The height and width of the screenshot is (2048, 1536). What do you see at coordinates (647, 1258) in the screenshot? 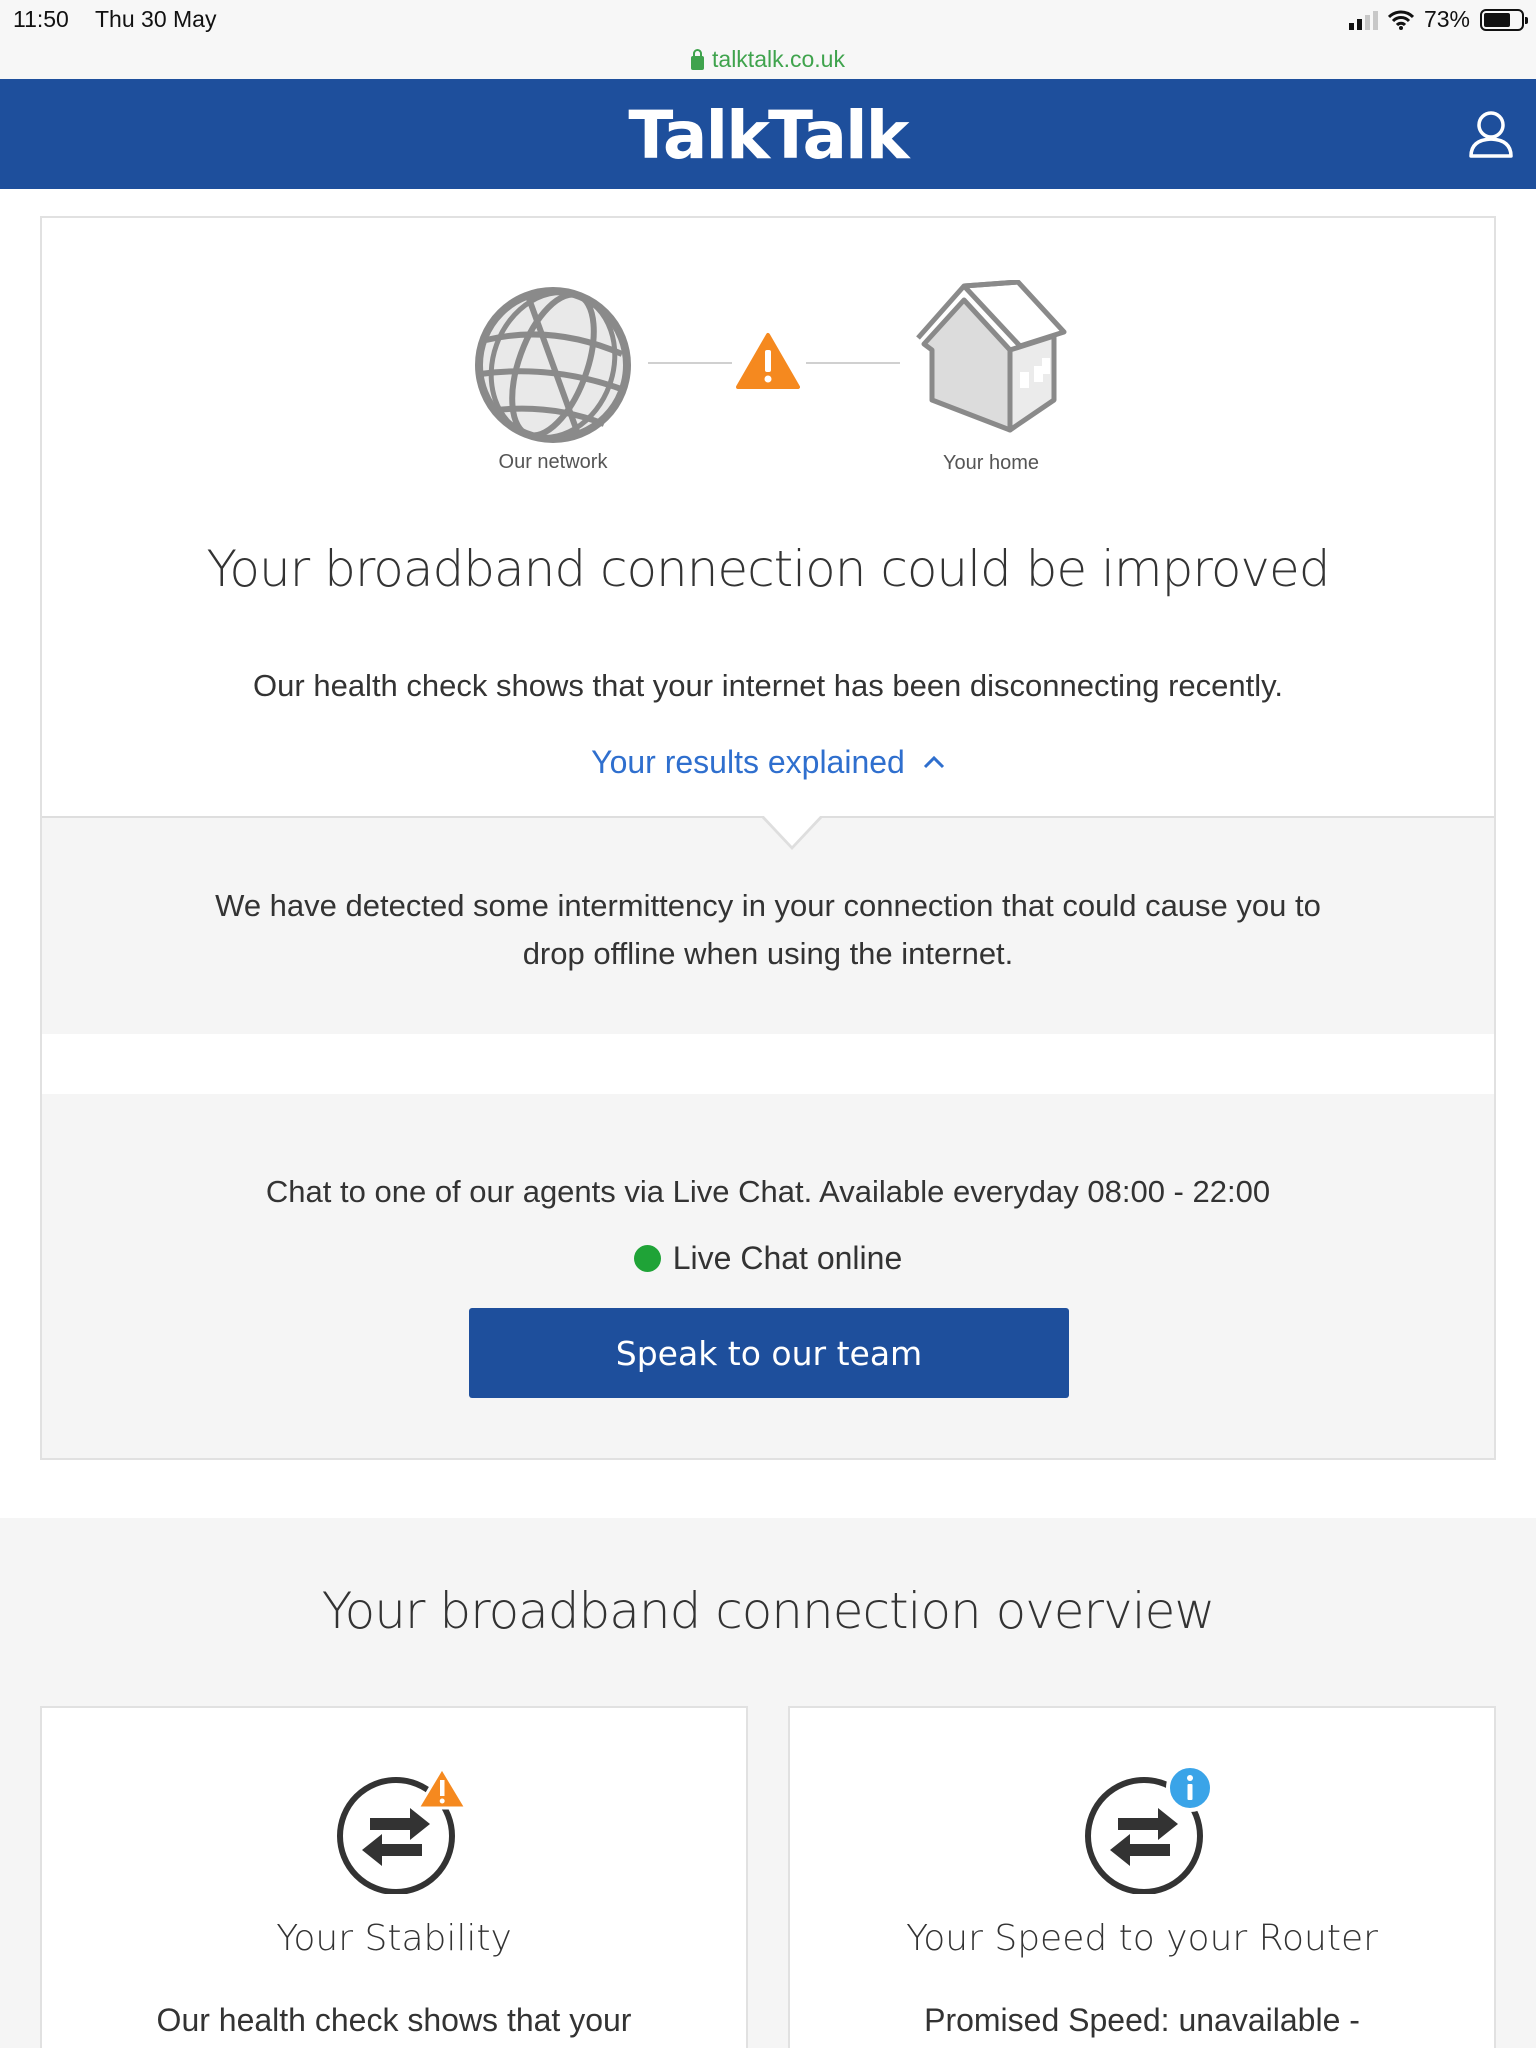
I see `online-status-icon` at bounding box center [647, 1258].